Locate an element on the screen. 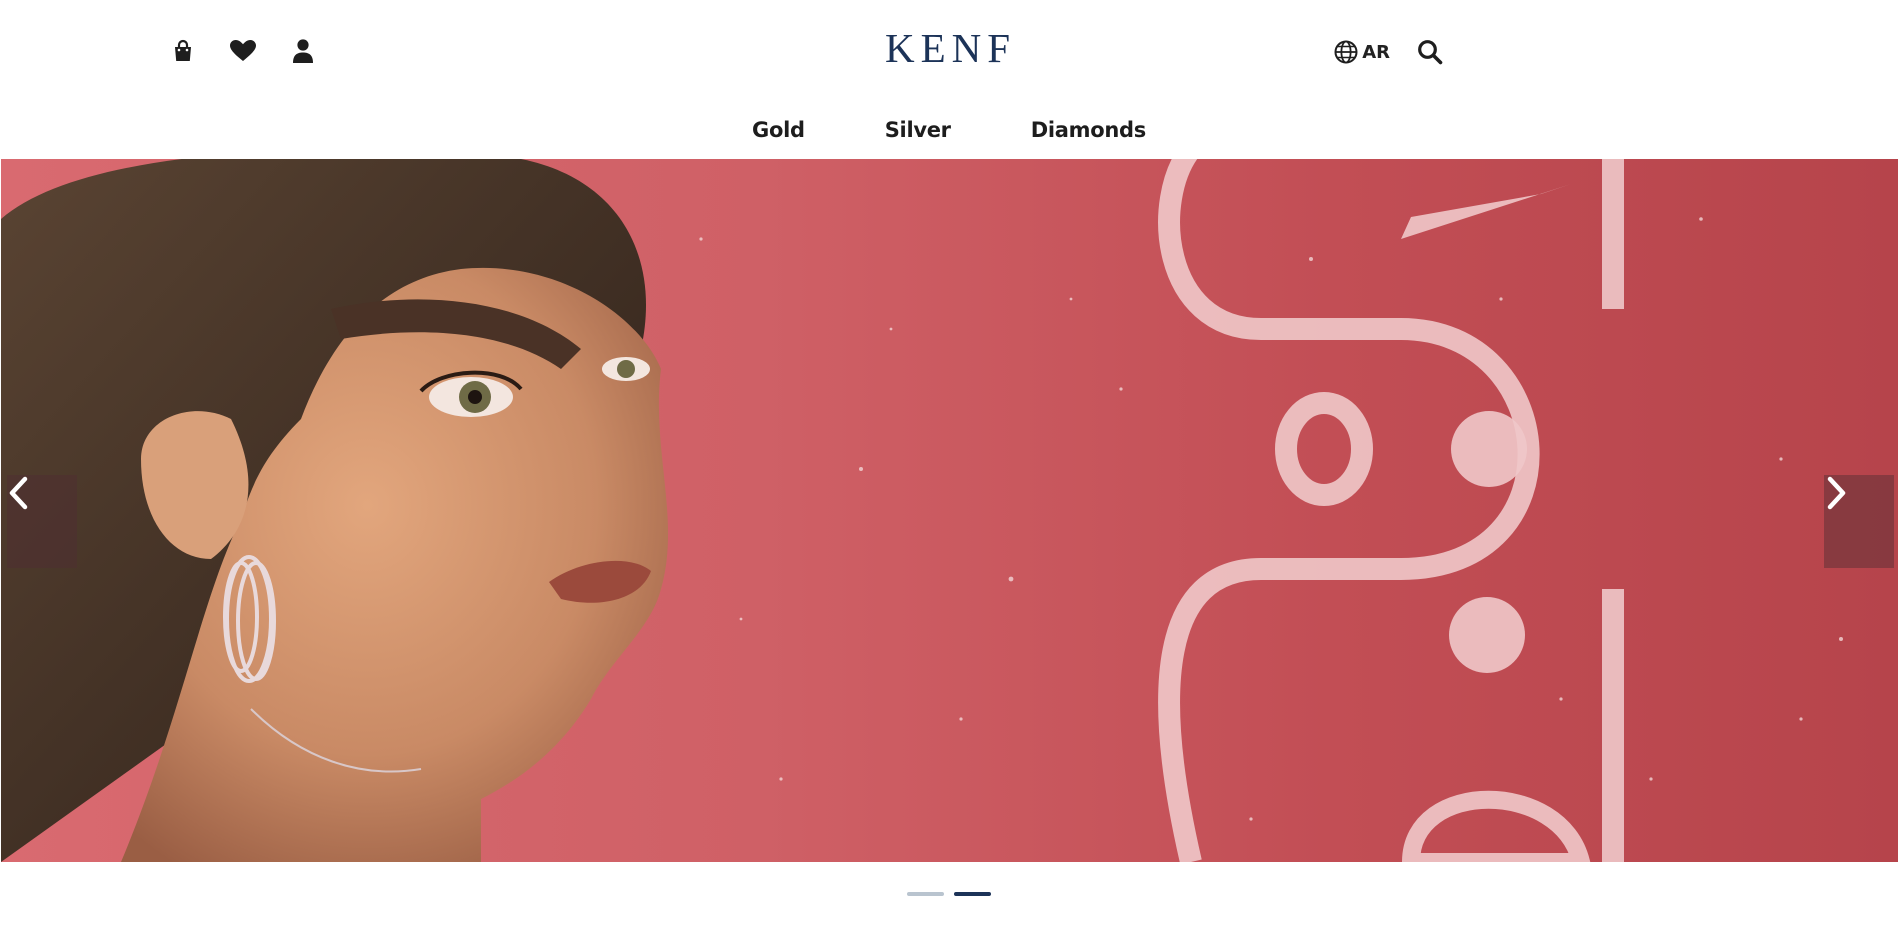 The image size is (1898, 932). nav-item-silver: Silver is located at coordinates (918, 130).